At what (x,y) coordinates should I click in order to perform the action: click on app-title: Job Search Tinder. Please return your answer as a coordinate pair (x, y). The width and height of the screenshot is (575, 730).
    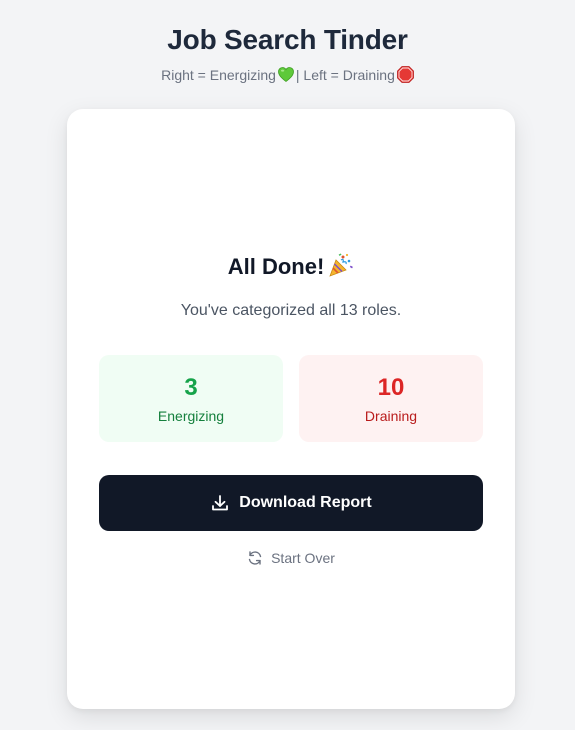
    Looking at the image, I should click on (287, 39).